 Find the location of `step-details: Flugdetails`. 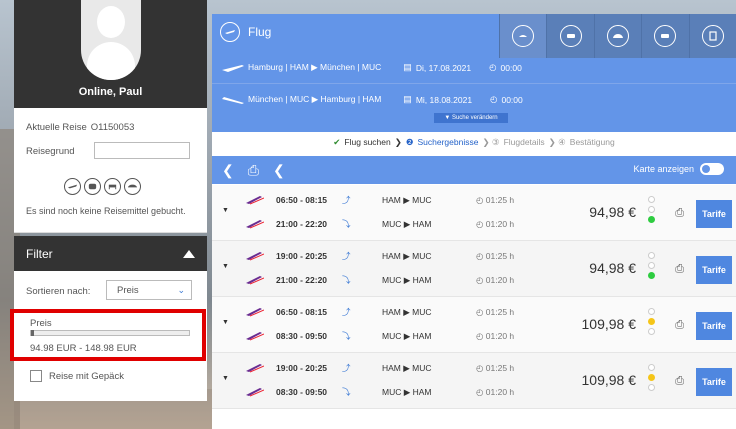

step-details: Flugdetails is located at coordinates (524, 142).